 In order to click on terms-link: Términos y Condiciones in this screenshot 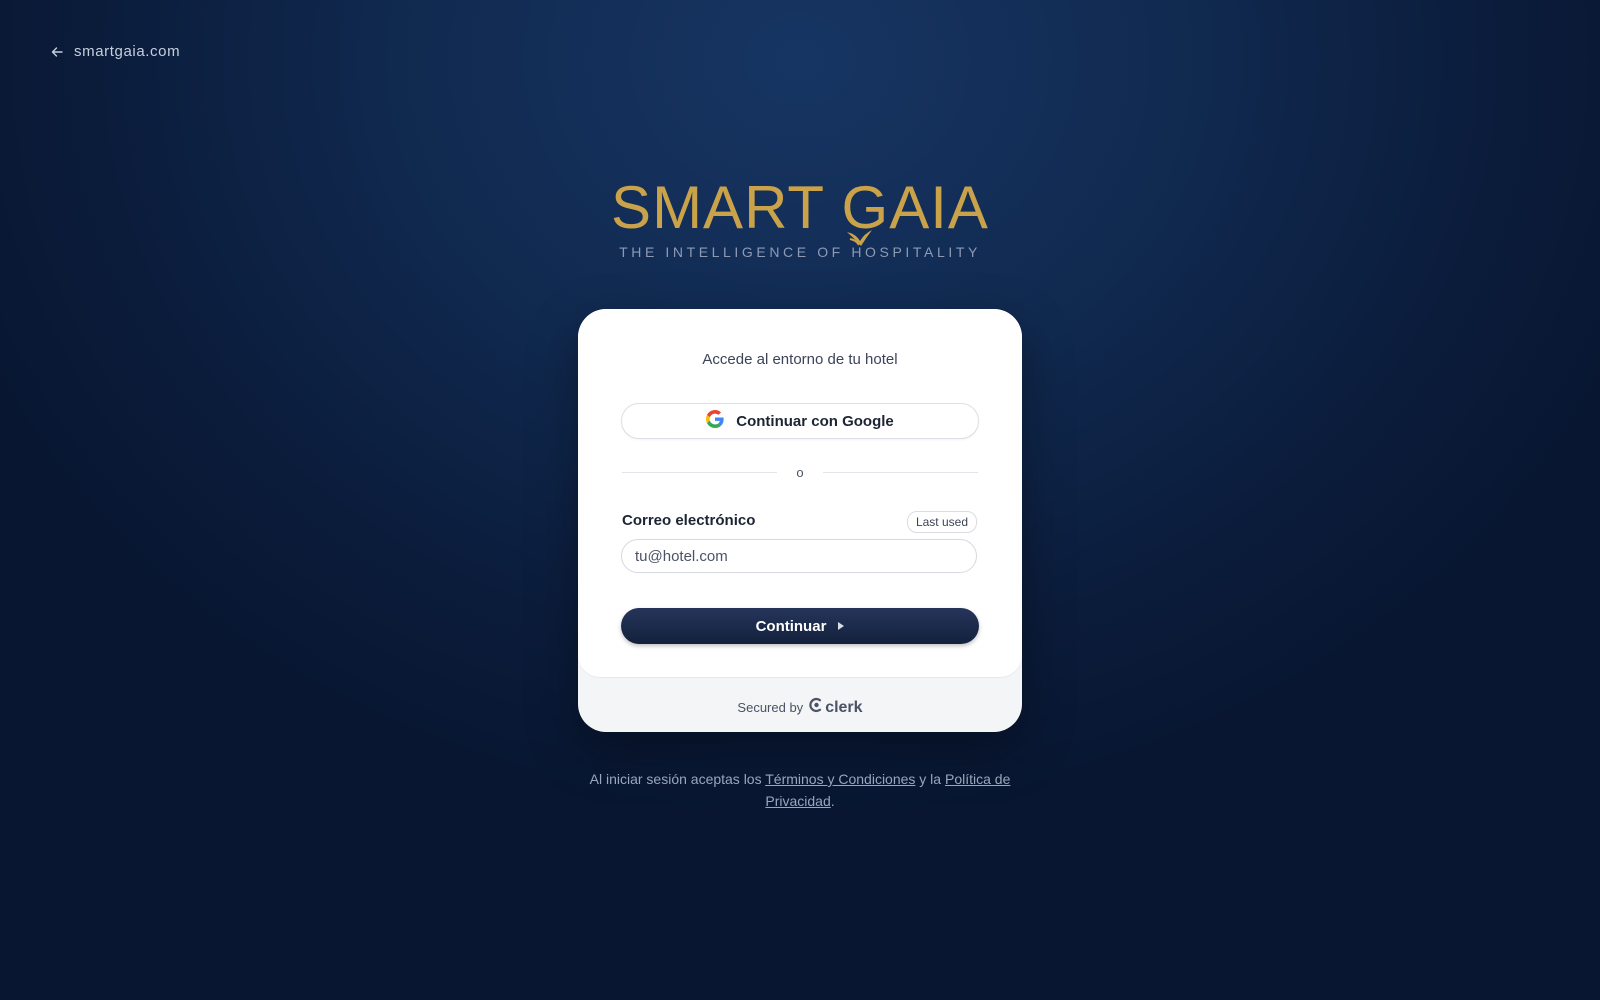, I will do `click(840, 779)`.